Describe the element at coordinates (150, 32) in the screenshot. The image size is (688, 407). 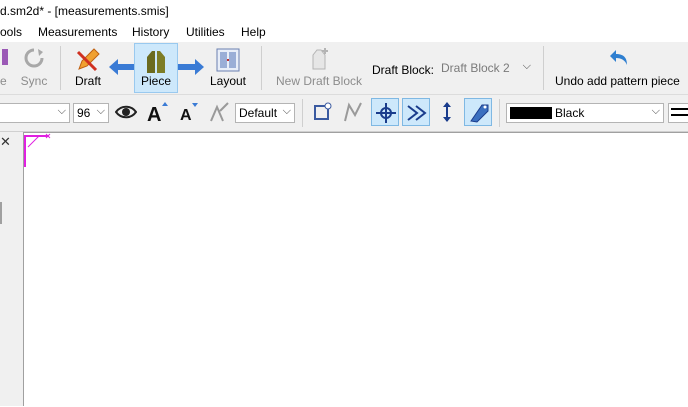
I see `menu-history: History` at that location.